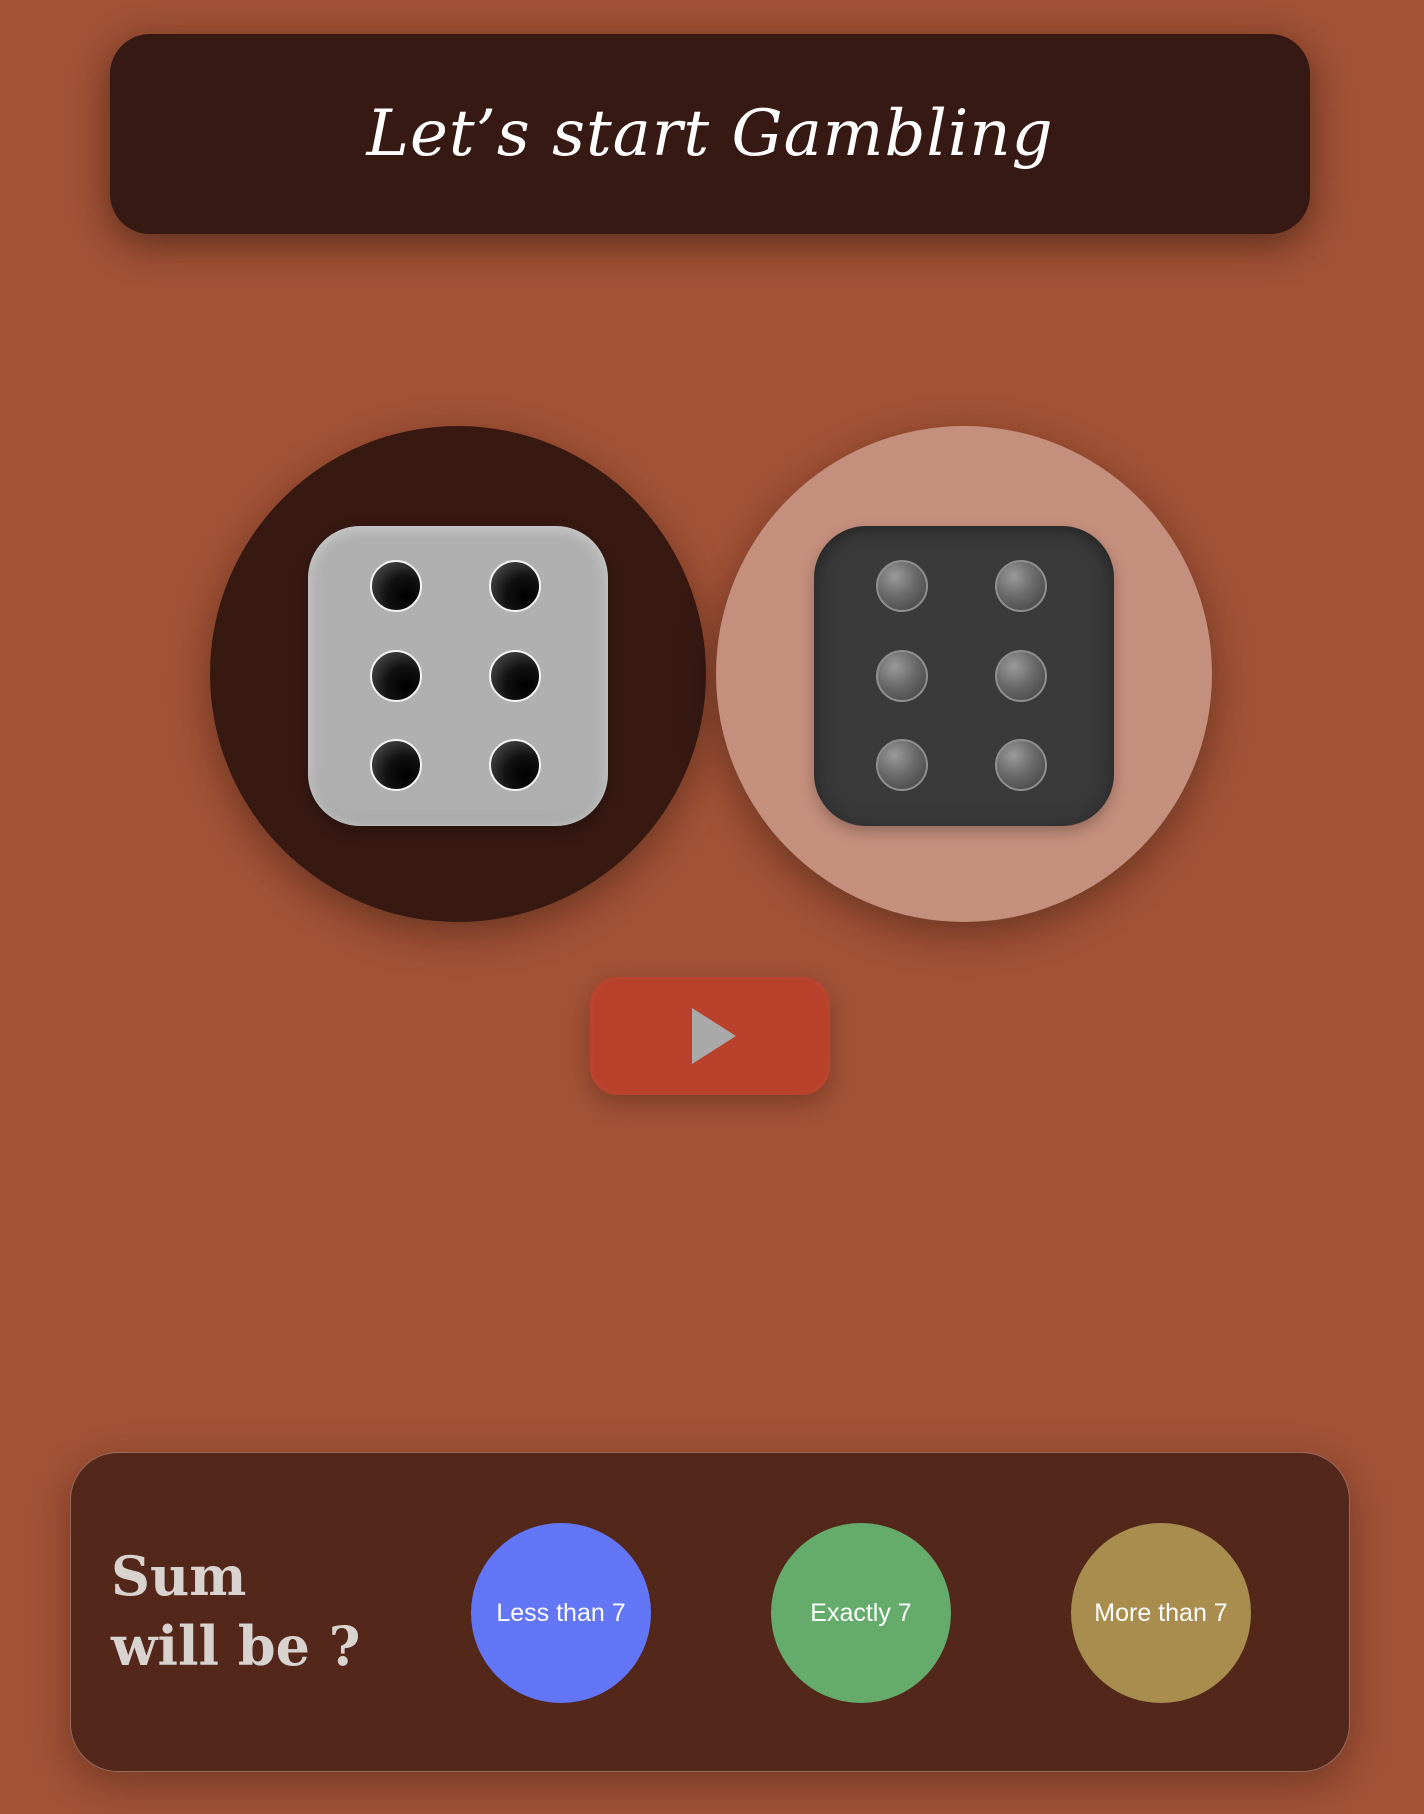 The width and height of the screenshot is (1424, 1814). What do you see at coordinates (236, 1611) in the screenshot?
I see `bet-question: Sum will be ?` at bounding box center [236, 1611].